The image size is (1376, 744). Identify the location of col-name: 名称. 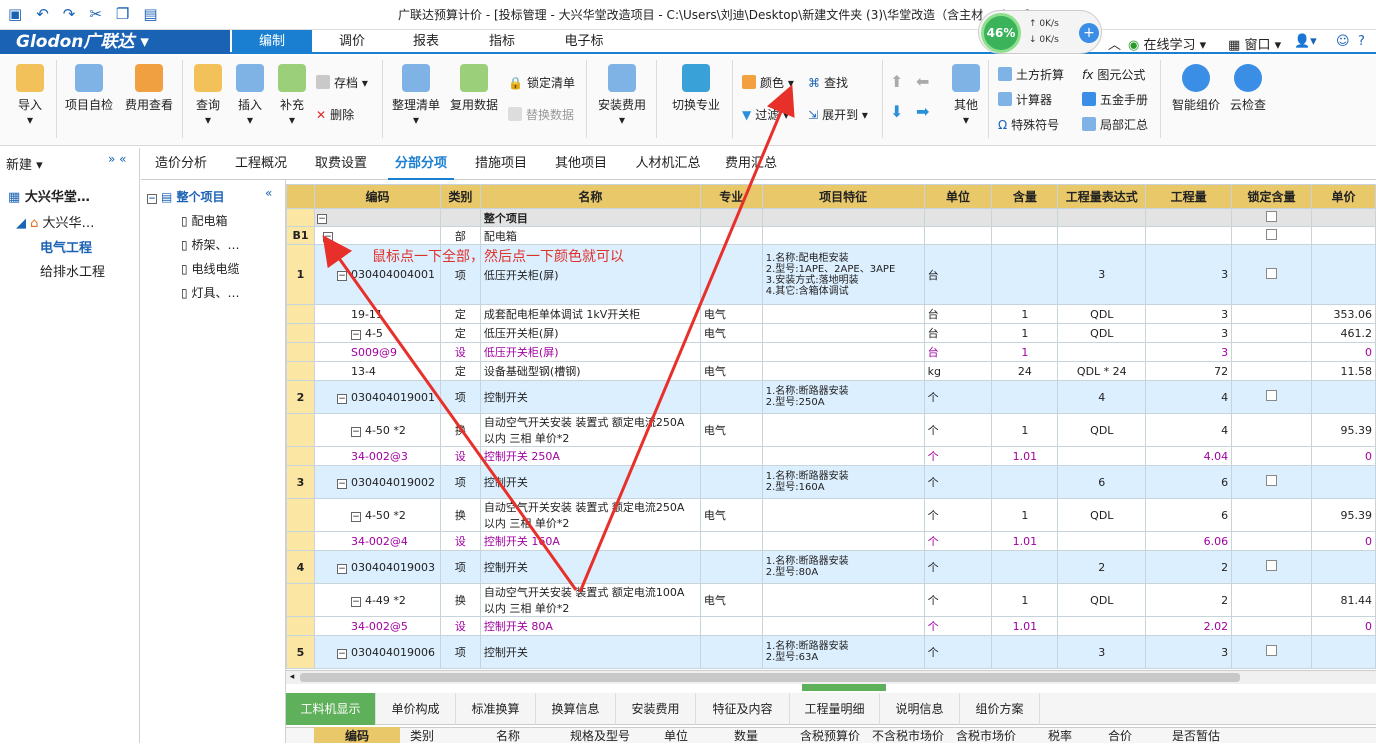
(590, 196).